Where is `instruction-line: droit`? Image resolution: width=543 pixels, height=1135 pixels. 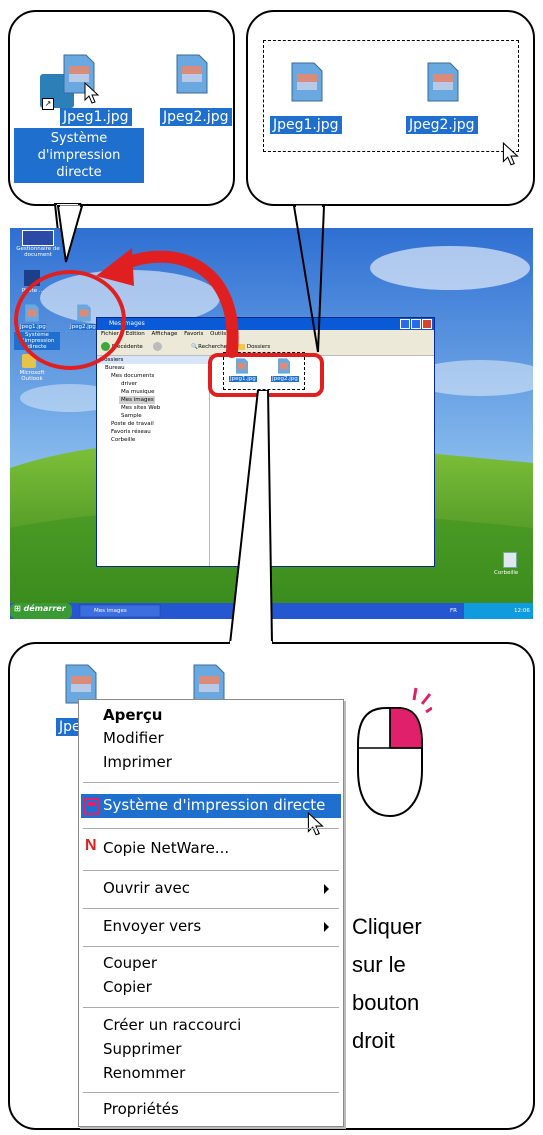
instruction-line: droit is located at coordinates (373, 1040).